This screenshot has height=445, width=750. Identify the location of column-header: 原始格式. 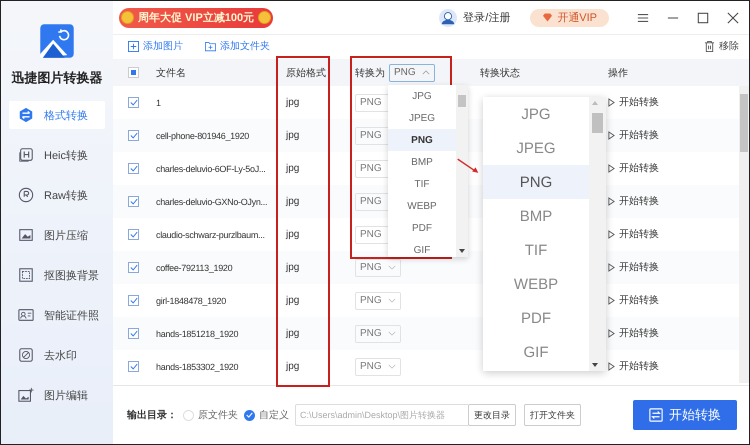
(306, 73).